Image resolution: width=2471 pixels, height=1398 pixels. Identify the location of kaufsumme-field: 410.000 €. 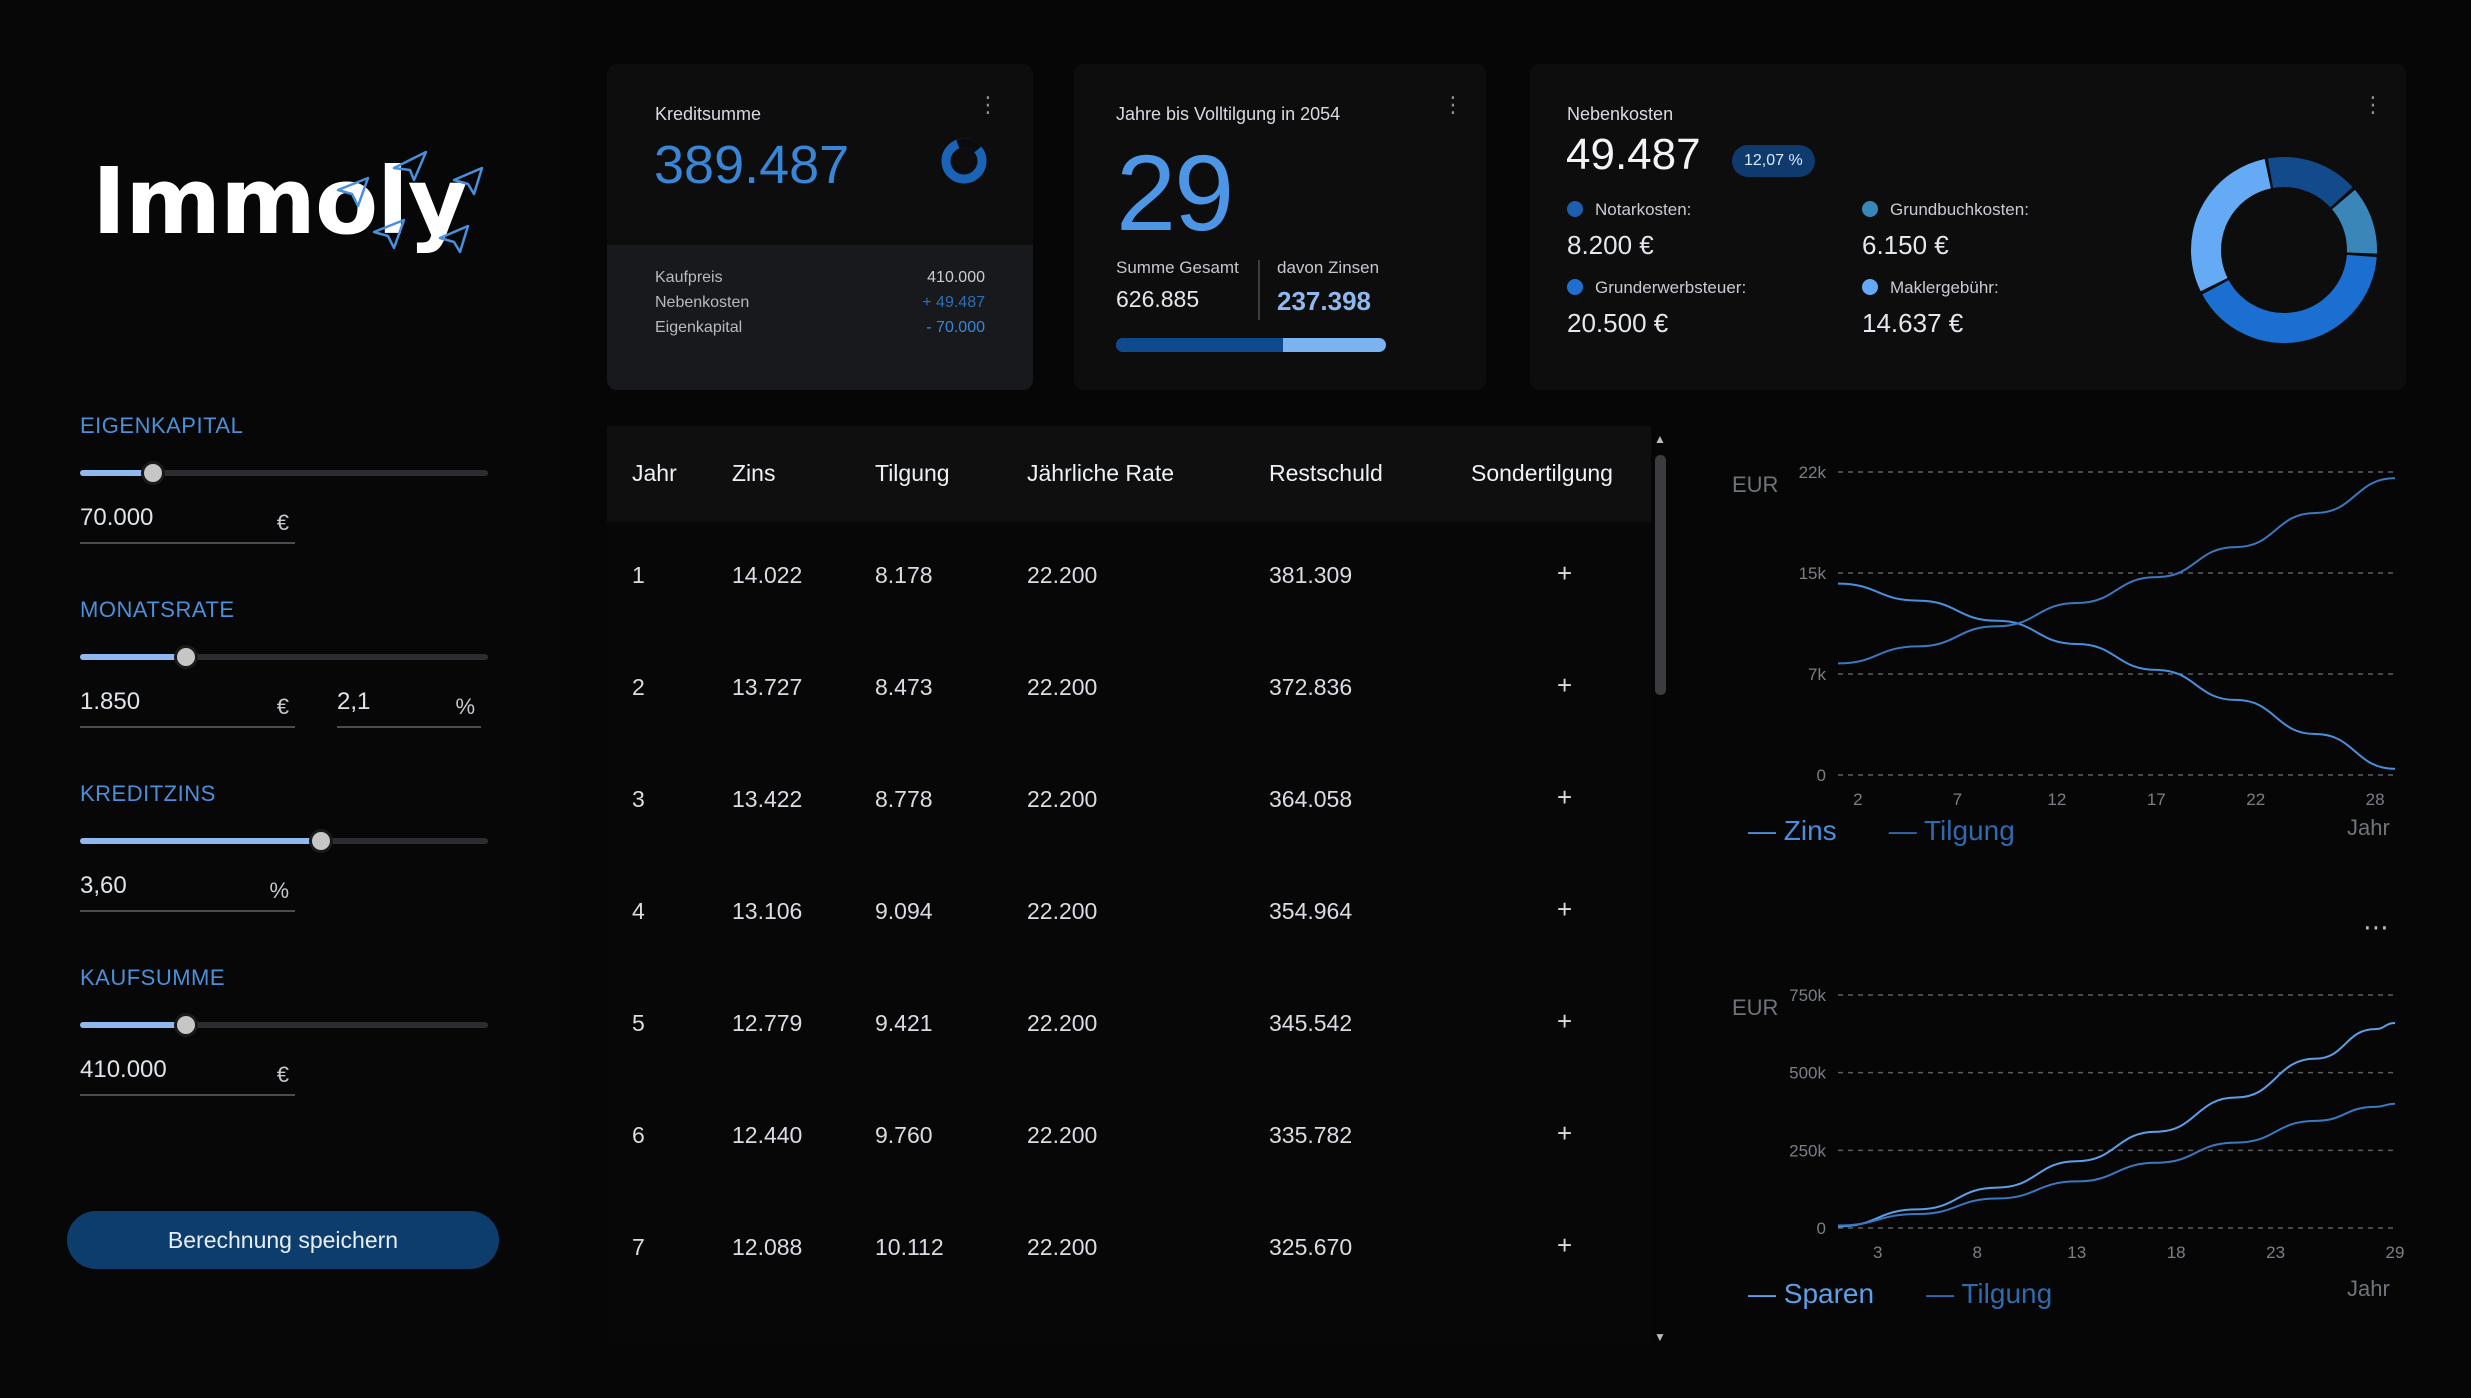
(187, 1074).